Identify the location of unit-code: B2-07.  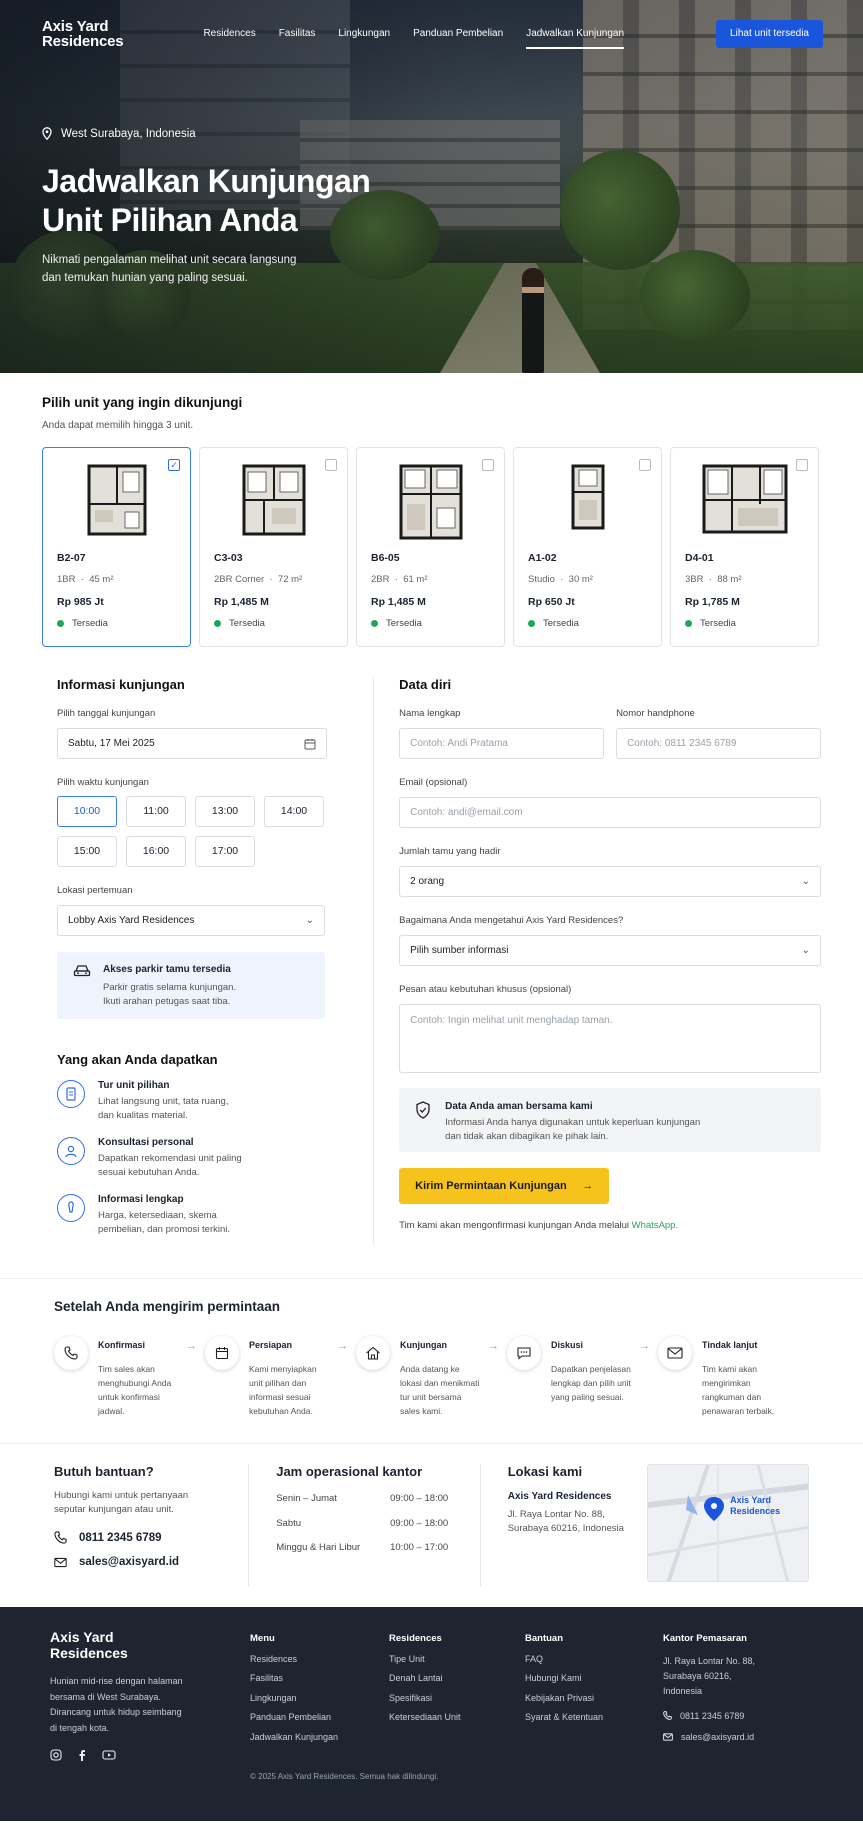
(71, 558).